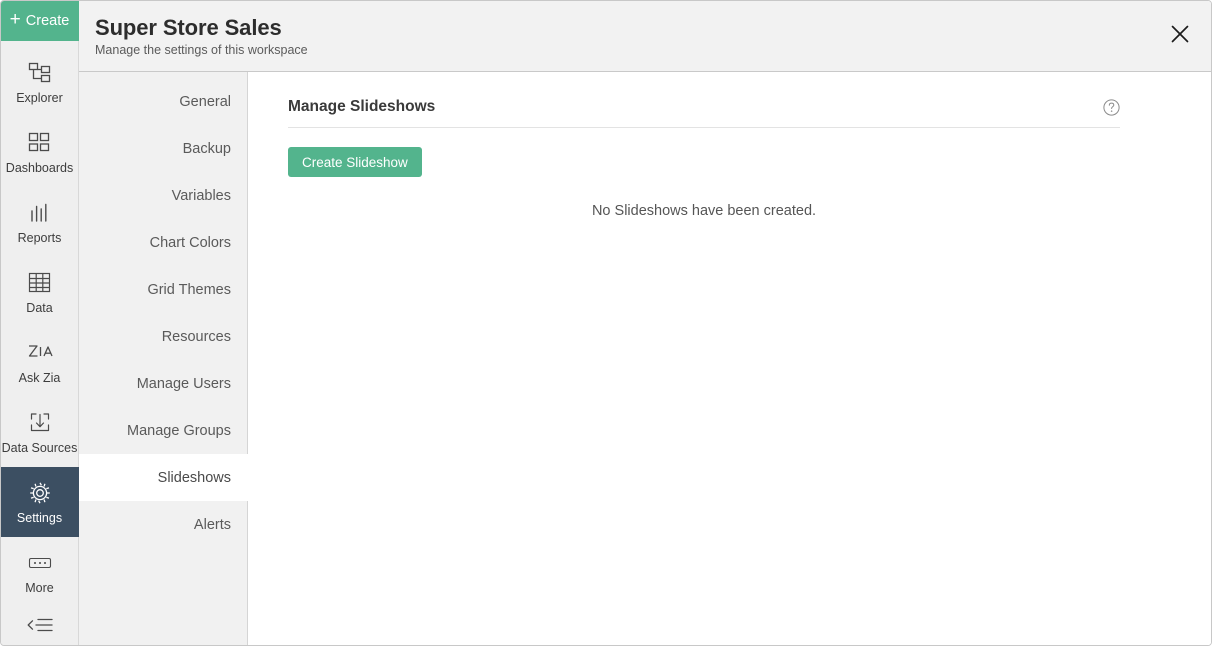 The height and width of the screenshot is (646, 1212). I want to click on sidebar-item-reports: Reports, so click(40, 222).